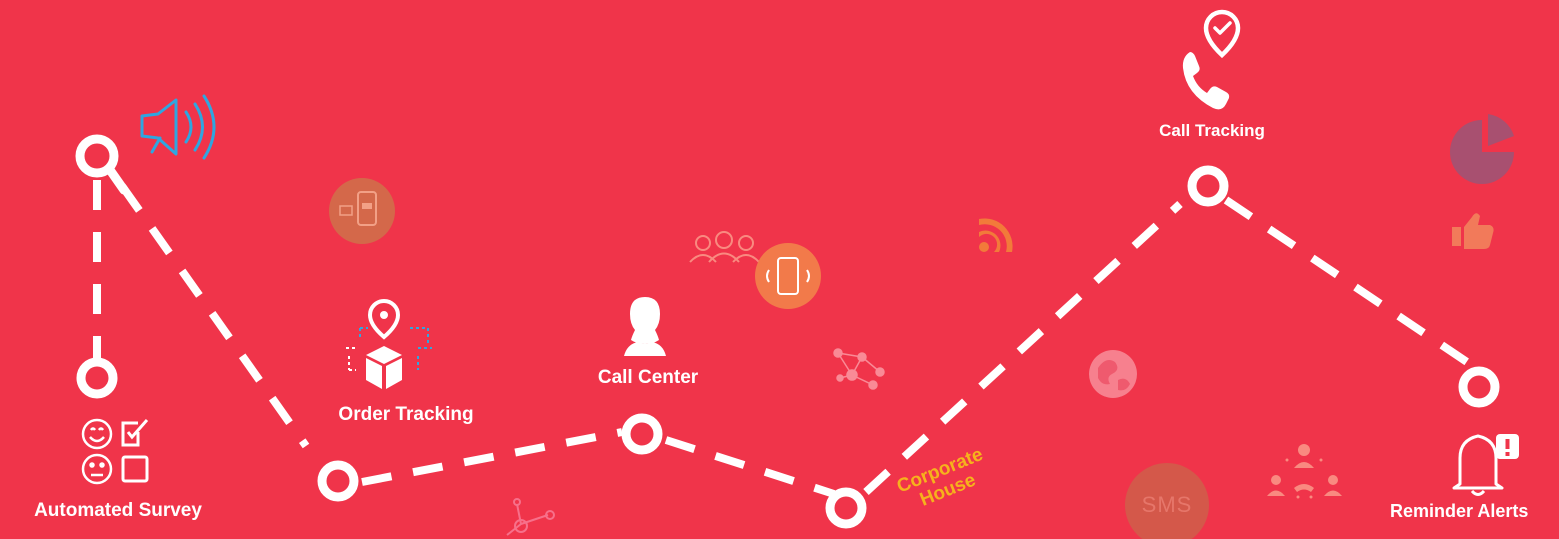 The height and width of the screenshot is (539, 1559). I want to click on corporate-house-node, so click(846, 508).